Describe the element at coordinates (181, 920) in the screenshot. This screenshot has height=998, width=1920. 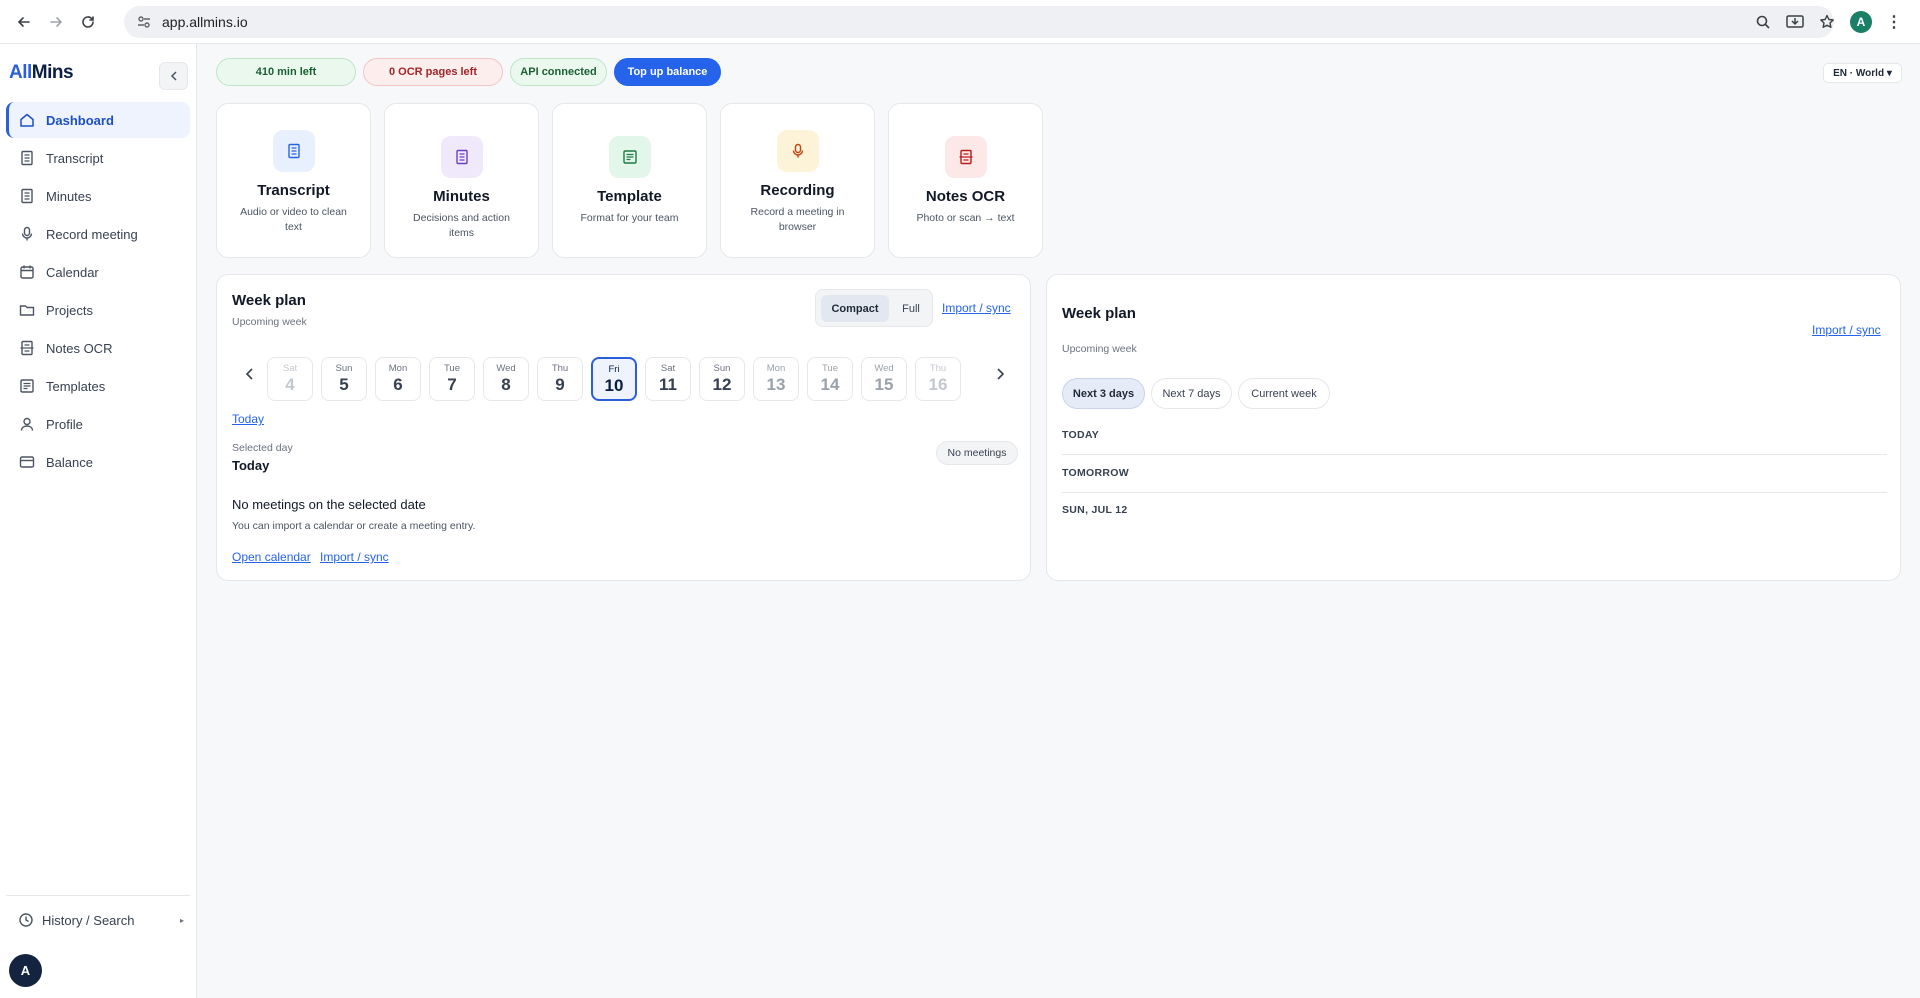
I see `caret-right-icon: ▸` at that location.